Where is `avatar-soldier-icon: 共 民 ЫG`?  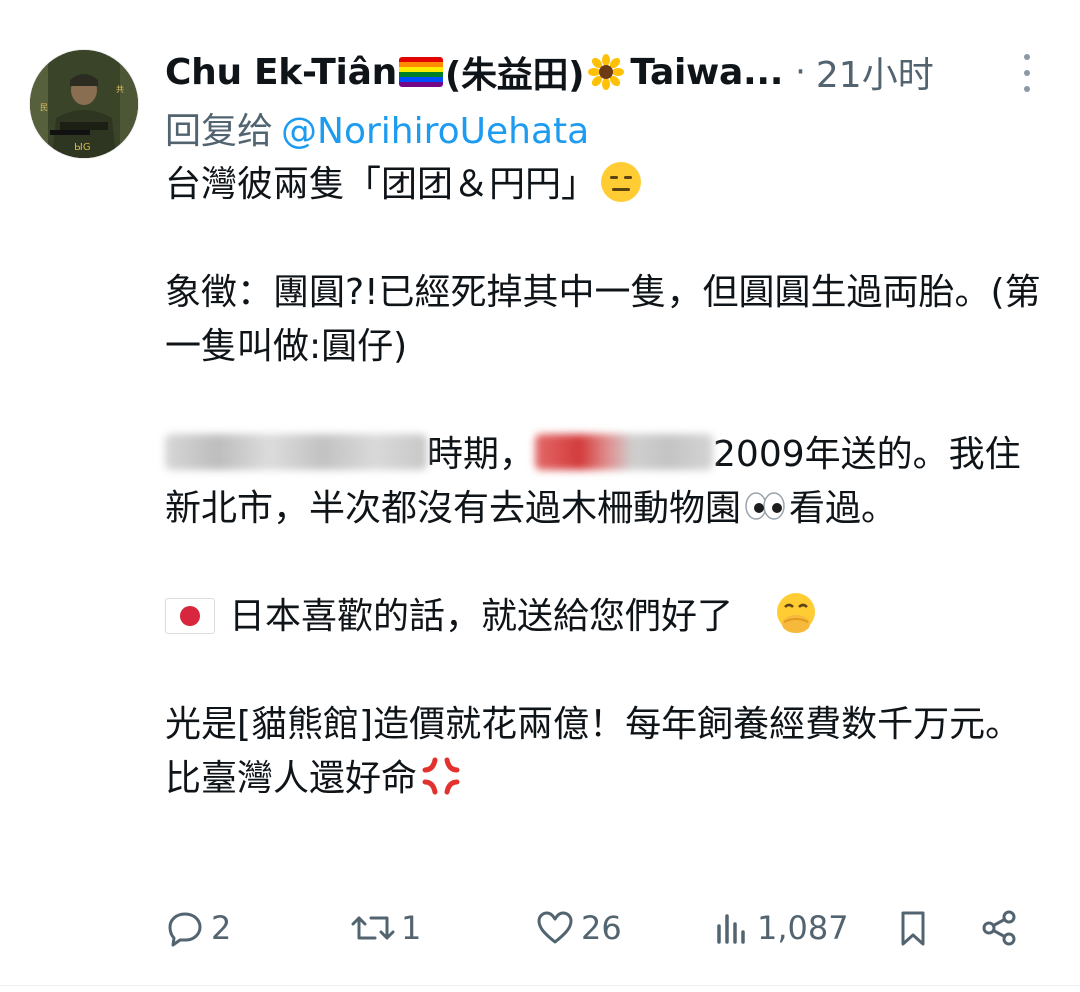 avatar-soldier-icon: 共 民 ЫG is located at coordinates (84, 104).